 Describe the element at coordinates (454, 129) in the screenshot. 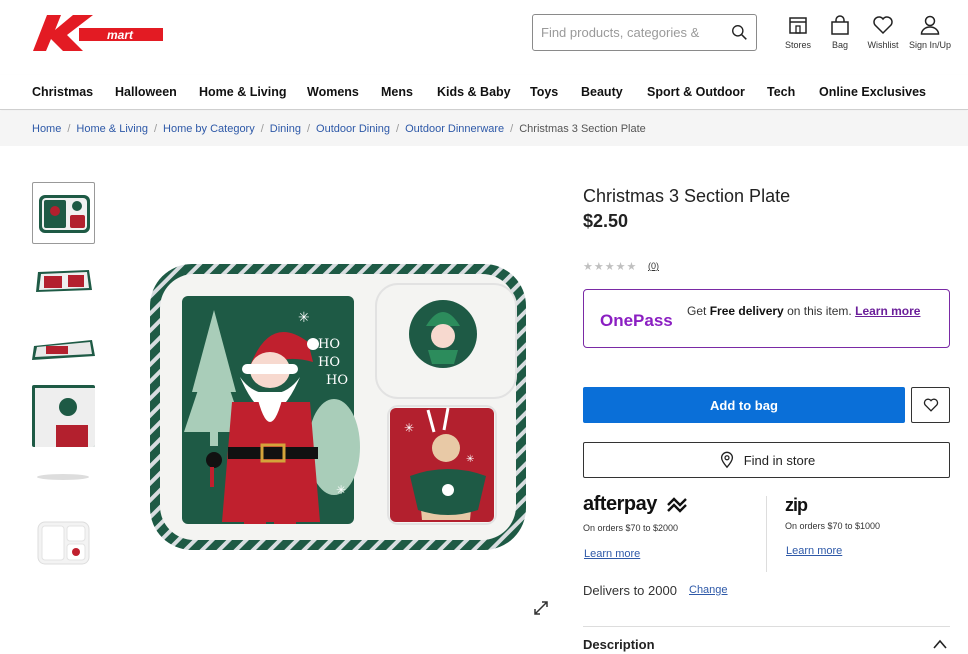

I see `breadcrumb-outdoor-dinnerware: Outdoor Dinnerware` at that location.